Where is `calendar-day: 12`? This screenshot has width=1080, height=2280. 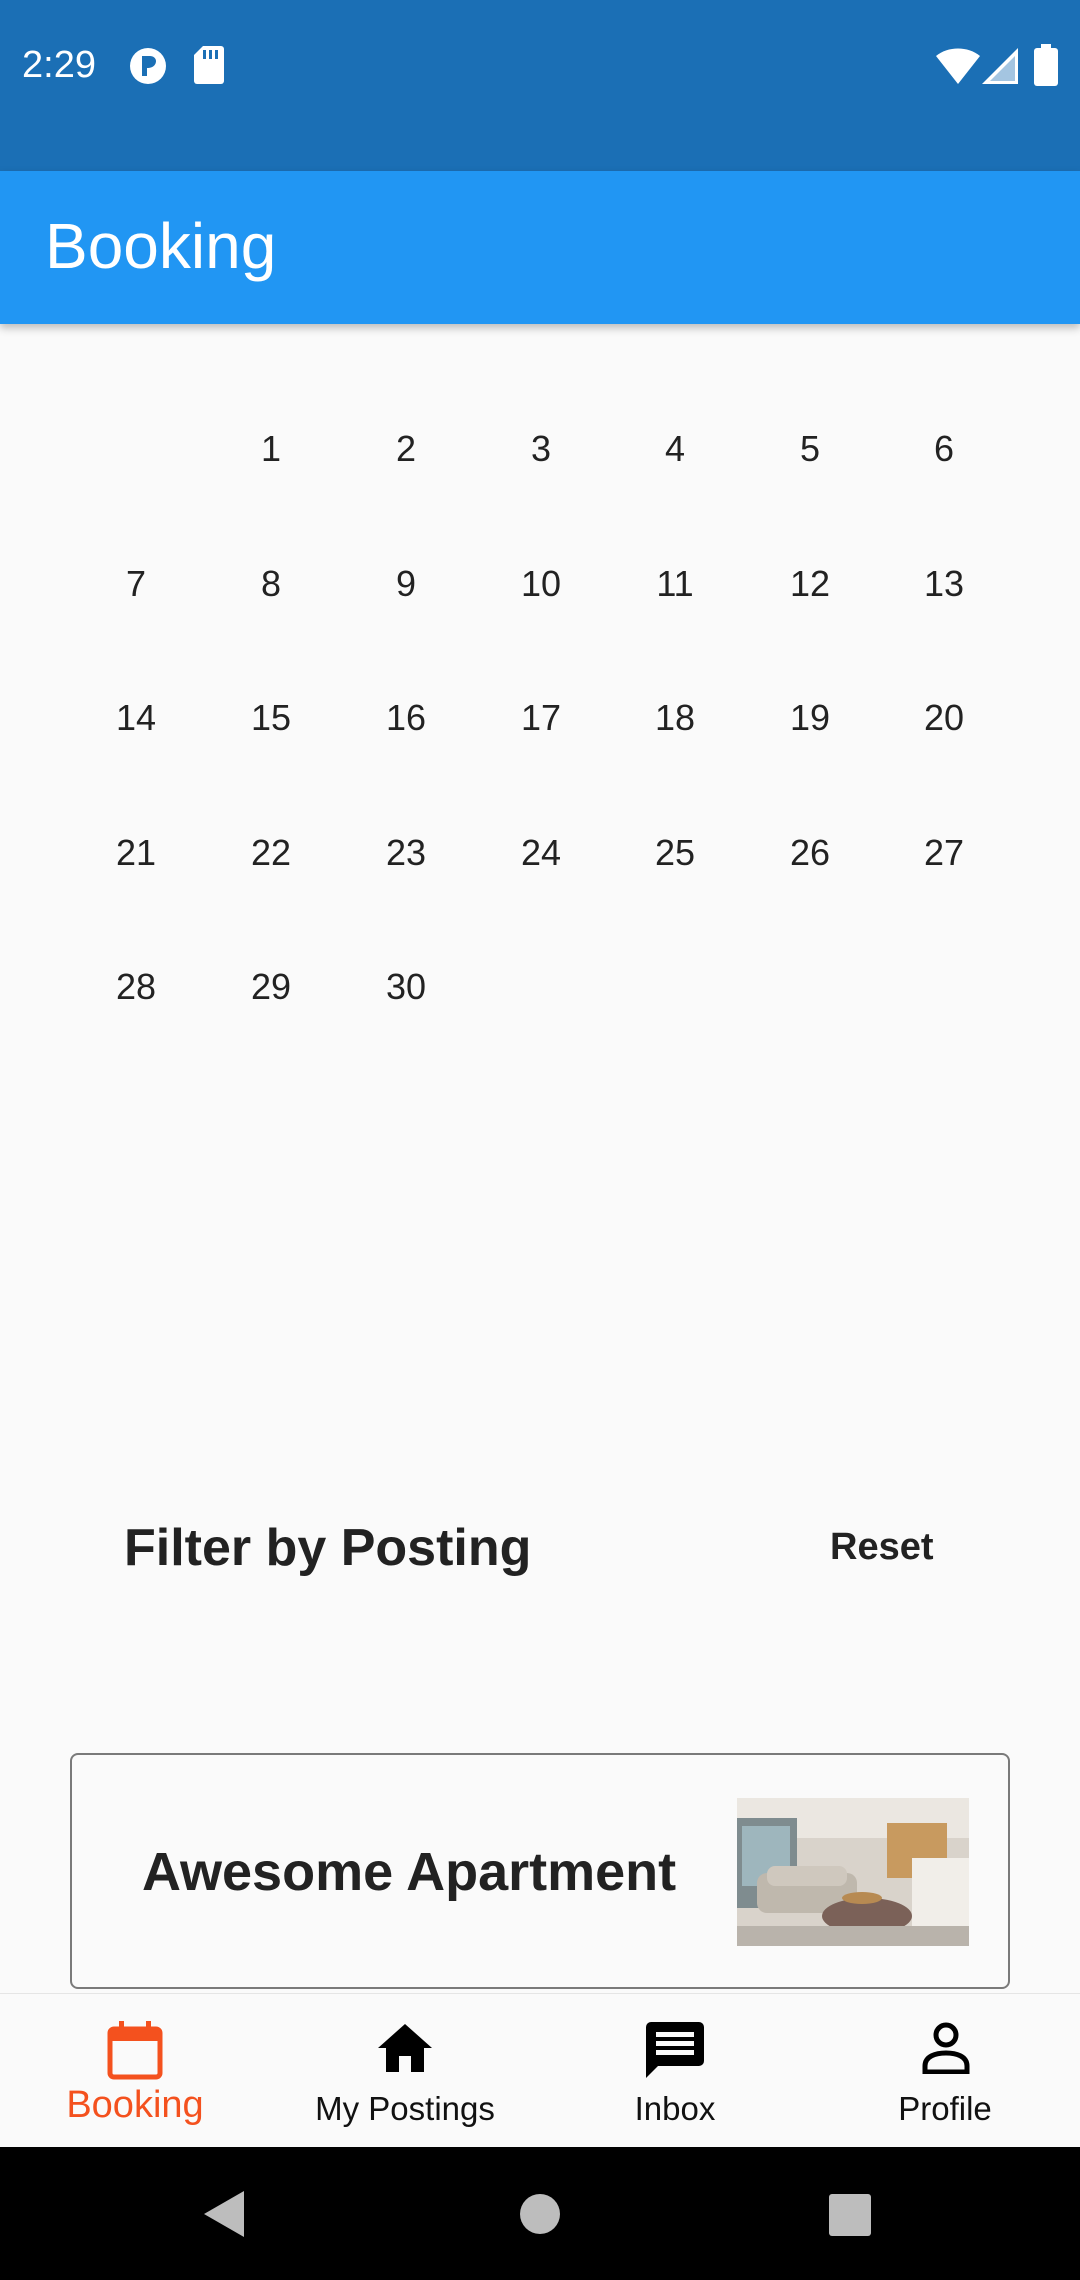 calendar-day: 12 is located at coordinates (810, 584).